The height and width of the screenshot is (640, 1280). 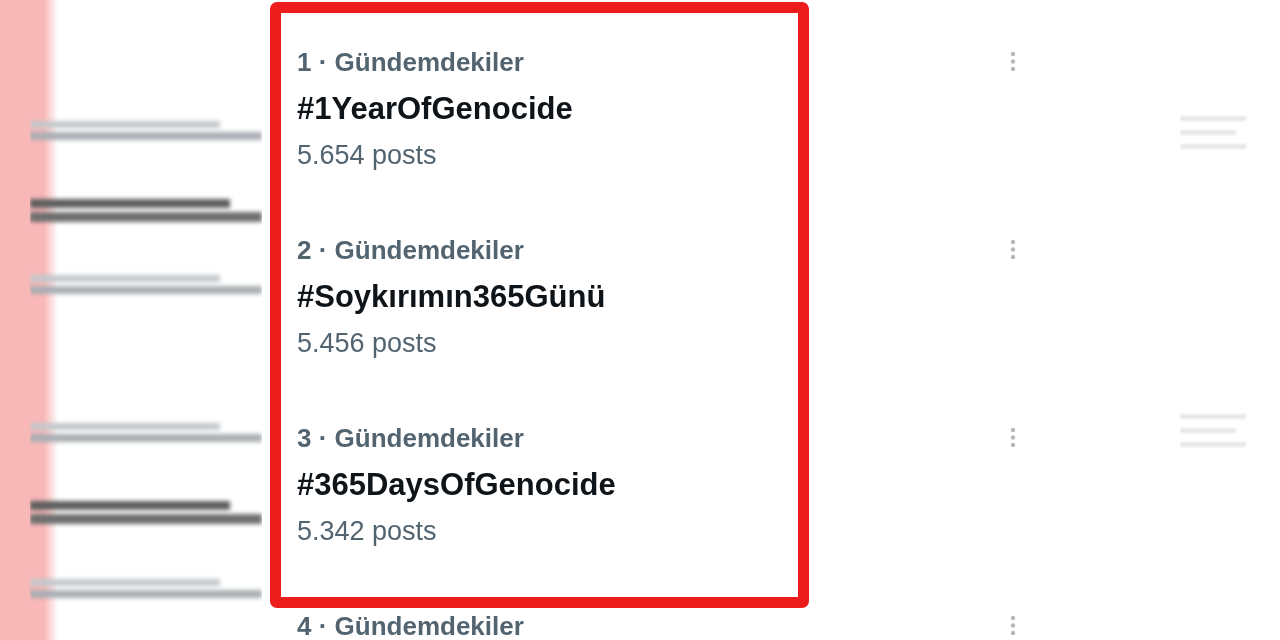 What do you see at coordinates (451, 296) in the screenshot?
I see `trend-hashtag: #Soykırımın365Günü` at bounding box center [451, 296].